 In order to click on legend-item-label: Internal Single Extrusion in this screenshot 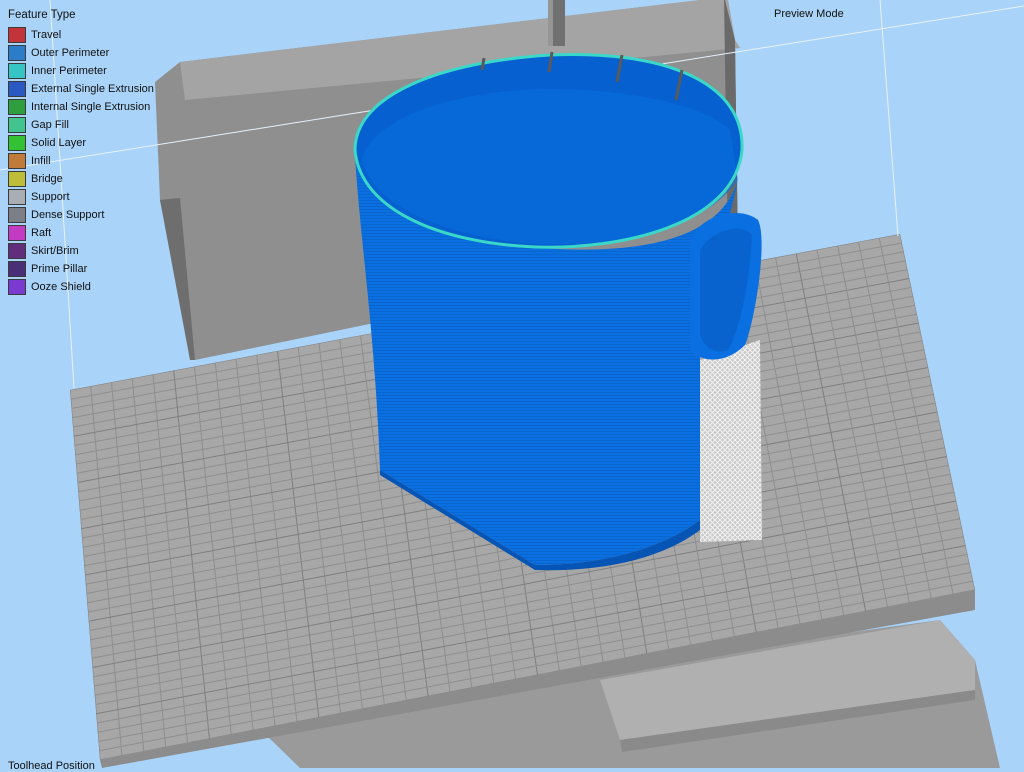, I will do `click(91, 107)`.